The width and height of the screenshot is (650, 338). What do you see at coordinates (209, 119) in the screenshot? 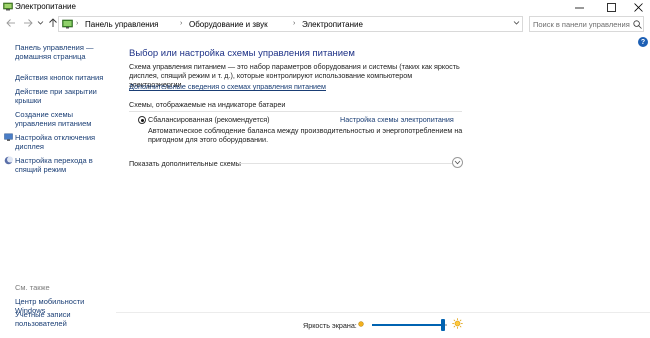
I see `plan-name-balanced: Сбалансированная (рекомендуется)` at bounding box center [209, 119].